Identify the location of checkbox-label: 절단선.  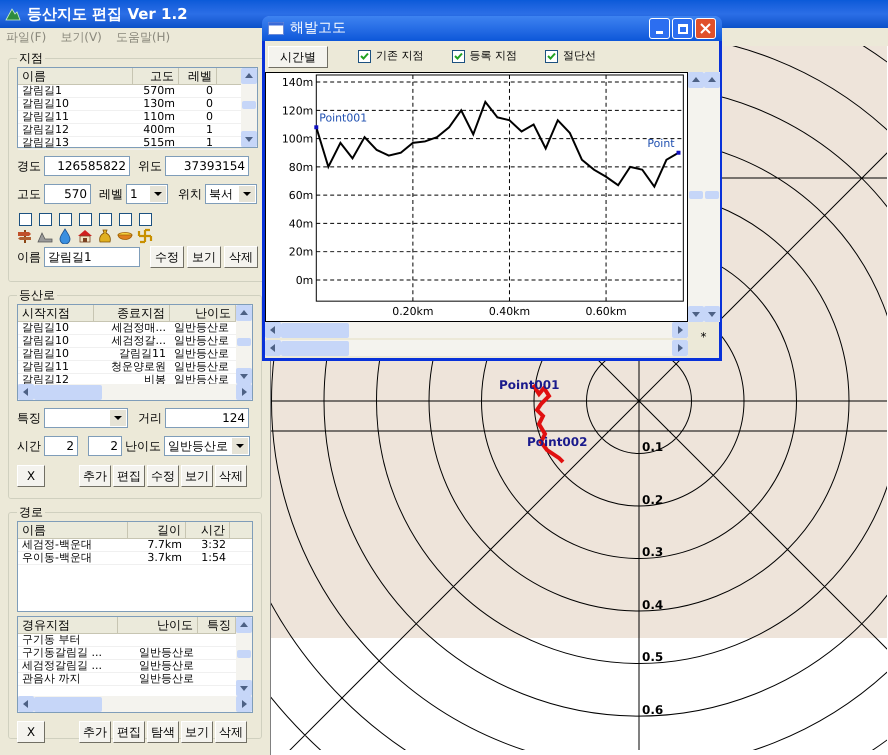
(579, 56).